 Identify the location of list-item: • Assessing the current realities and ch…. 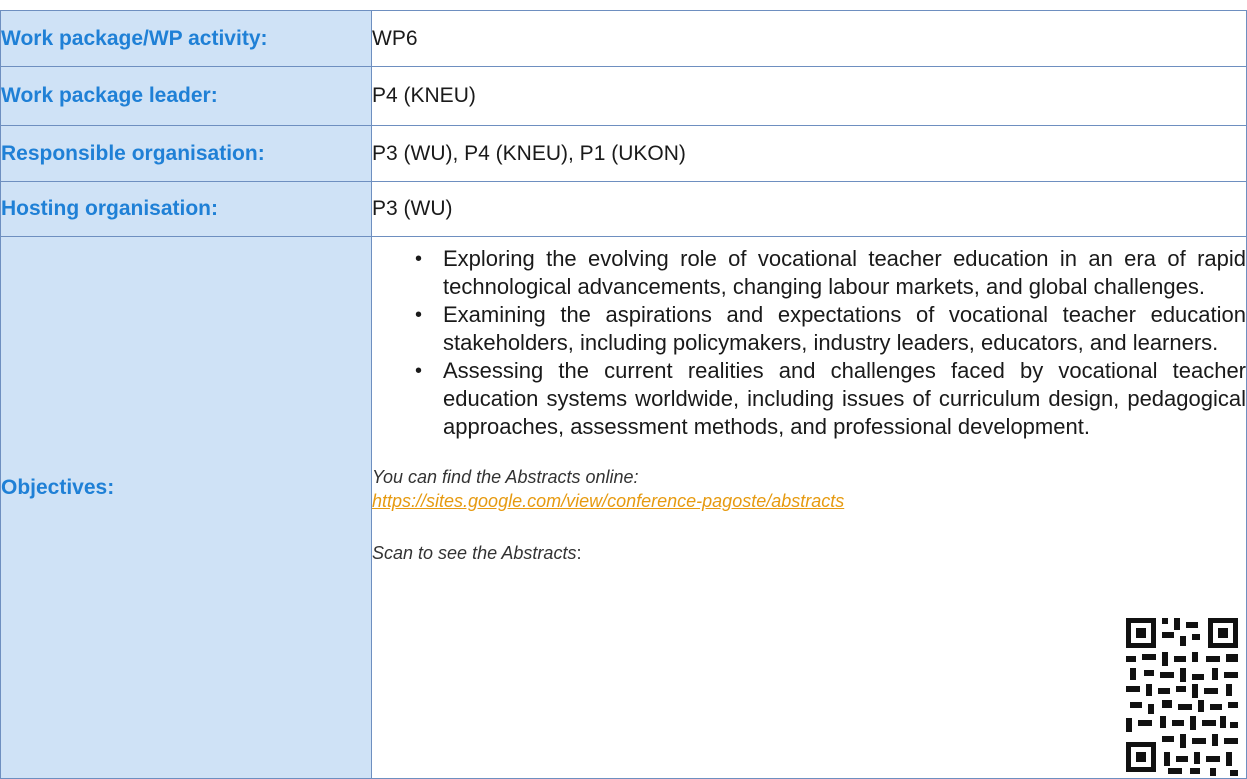
(830, 399).